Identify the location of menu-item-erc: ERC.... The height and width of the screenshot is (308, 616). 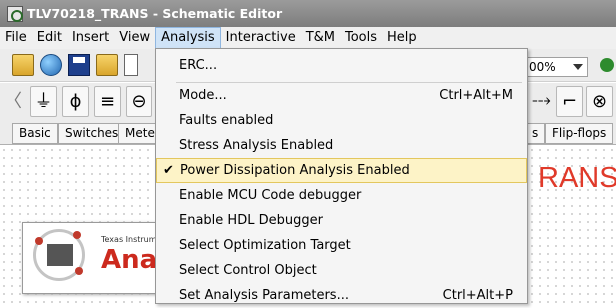
(341, 65).